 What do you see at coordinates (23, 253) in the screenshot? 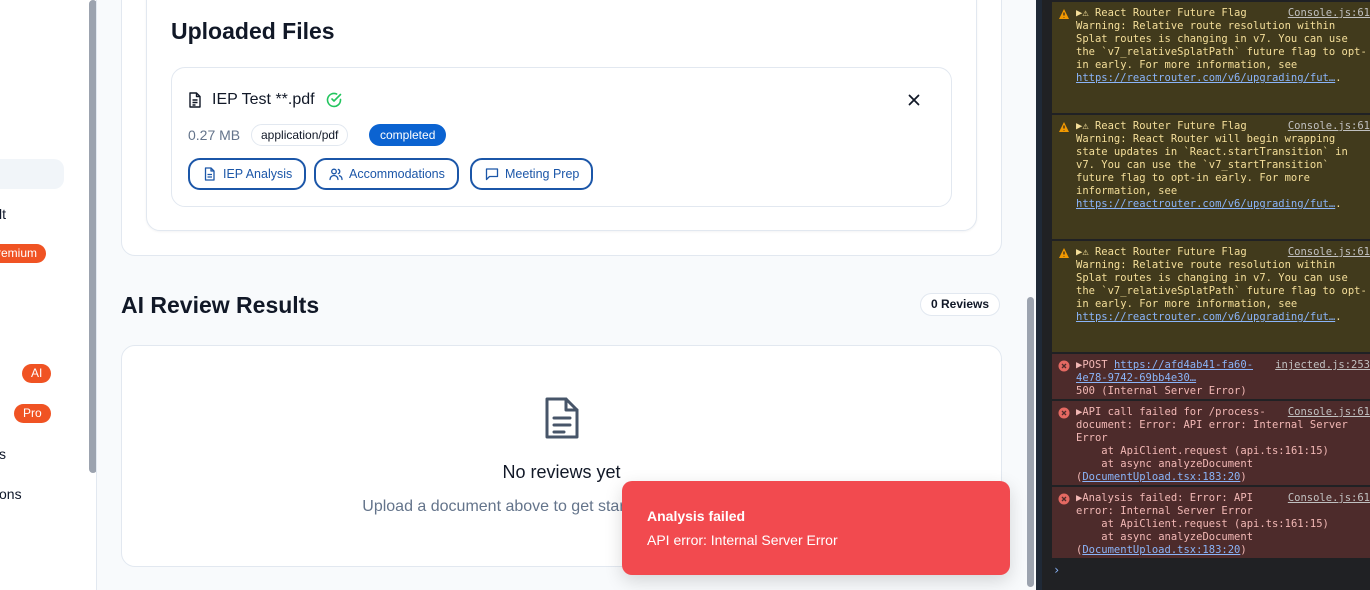
I see `premium-badge: remium` at bounding box center [23, 253].